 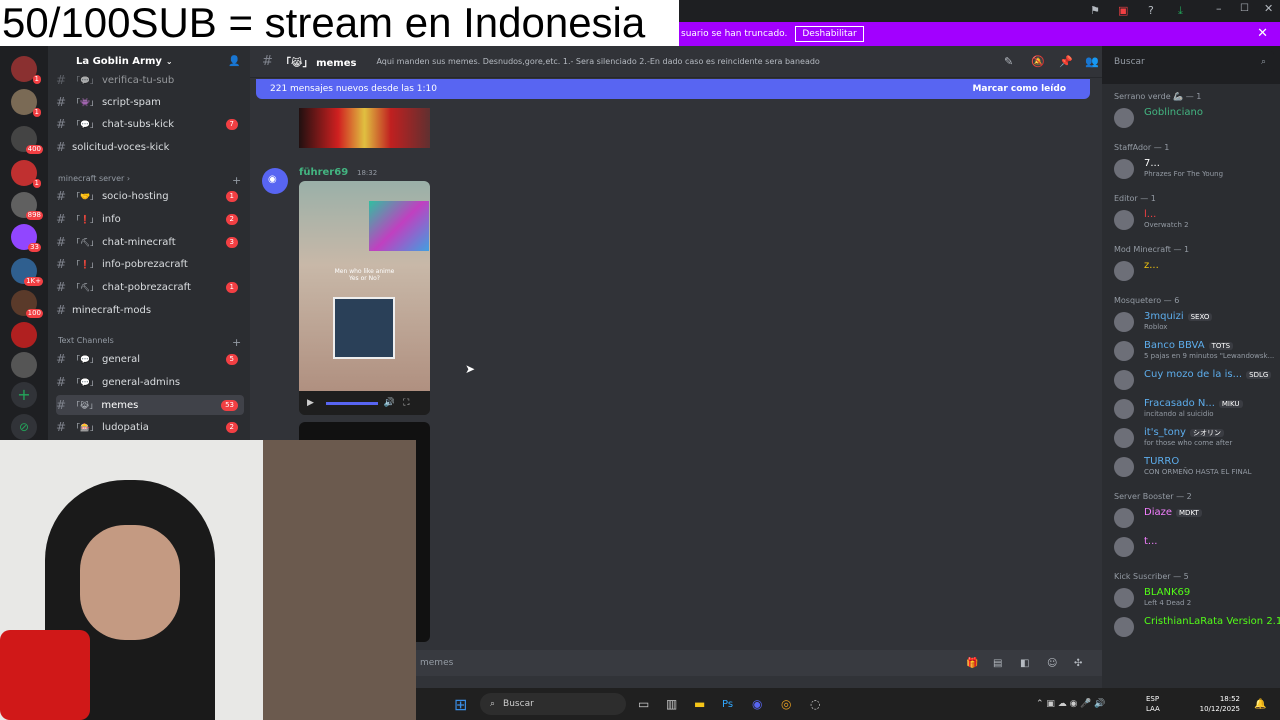 What do you see at coordinates (310, 403) in the screenshot?
I see `play-icon: ▶` at bounding box center [310, 403].